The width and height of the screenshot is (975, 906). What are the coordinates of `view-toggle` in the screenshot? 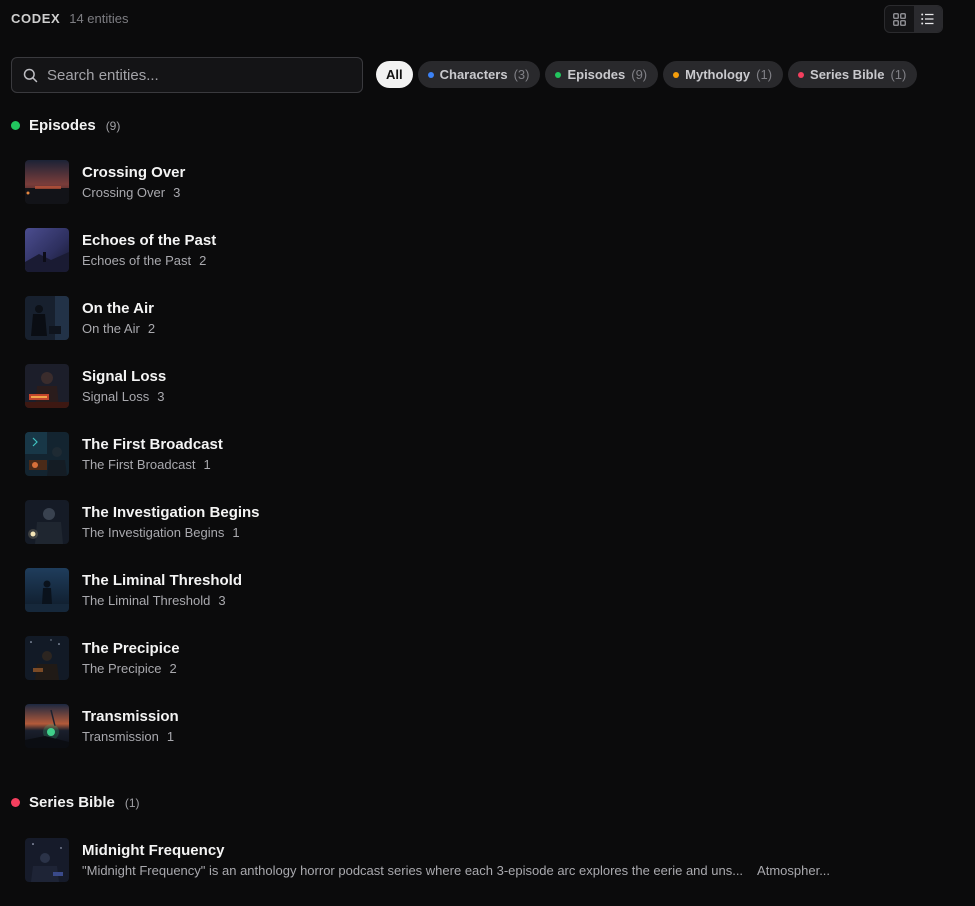 It's located at (913, 19).